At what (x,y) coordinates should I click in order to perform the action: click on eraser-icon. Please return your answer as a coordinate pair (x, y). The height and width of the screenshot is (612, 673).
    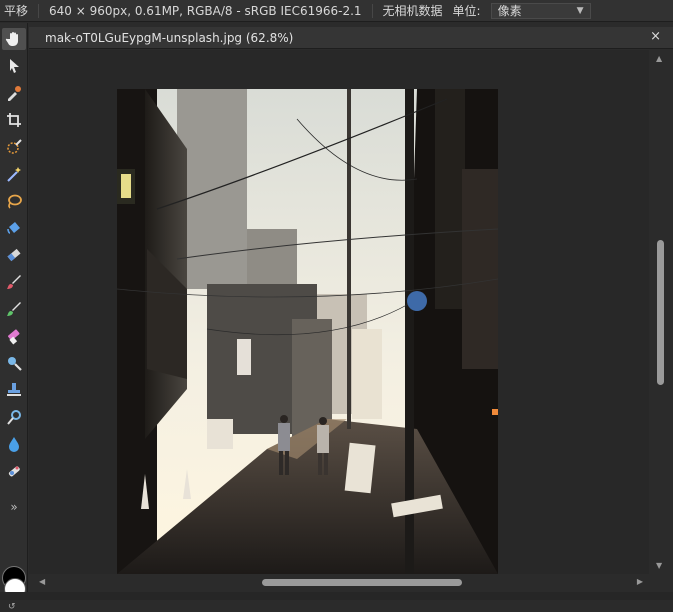
    Looking at the image, I should click on (14, 337).